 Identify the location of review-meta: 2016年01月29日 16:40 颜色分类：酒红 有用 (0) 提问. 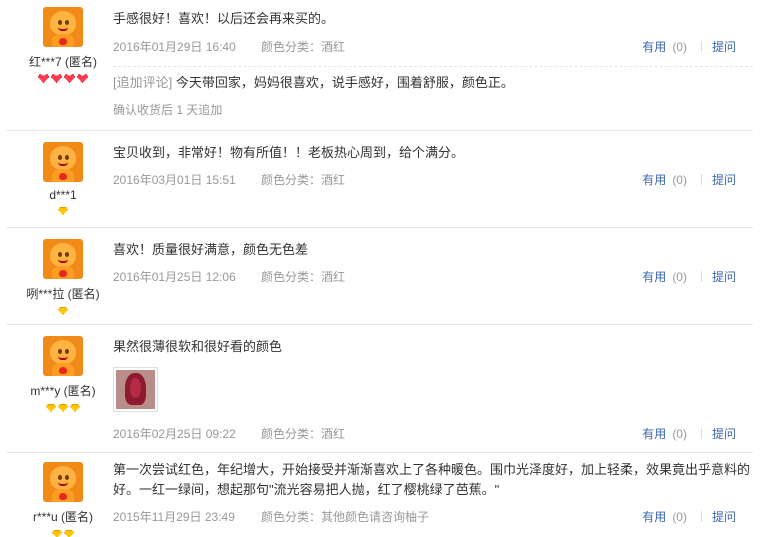
(433, 47).